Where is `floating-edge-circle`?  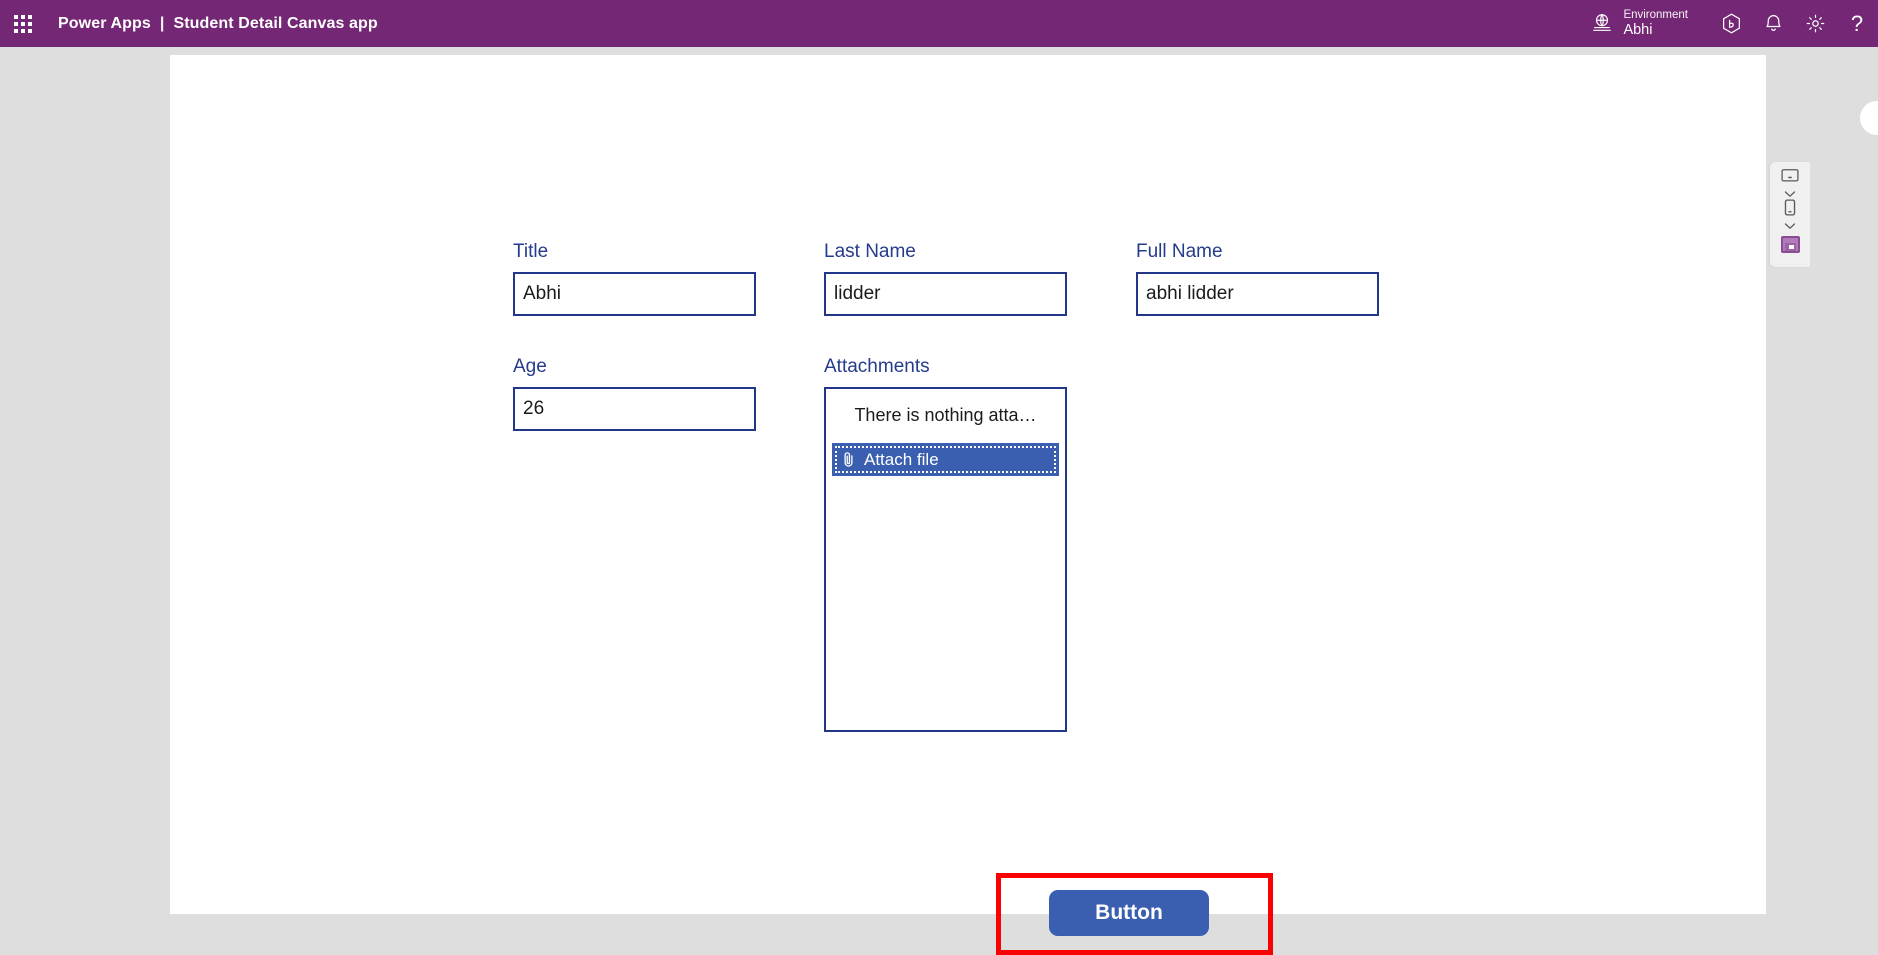
floating-edge-circle is located at coordinates (1869, 118).